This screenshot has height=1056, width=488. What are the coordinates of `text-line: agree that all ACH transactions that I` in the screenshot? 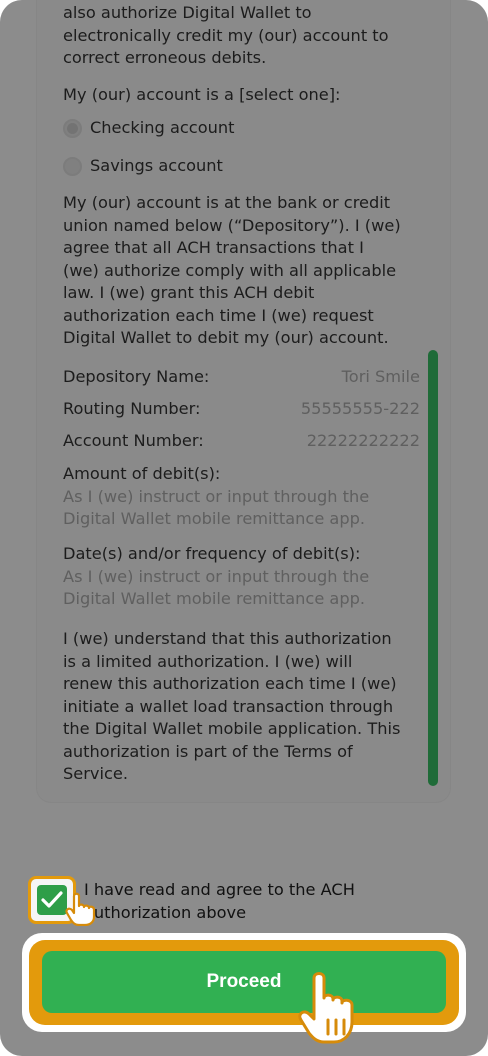 It's located at (213, 247).